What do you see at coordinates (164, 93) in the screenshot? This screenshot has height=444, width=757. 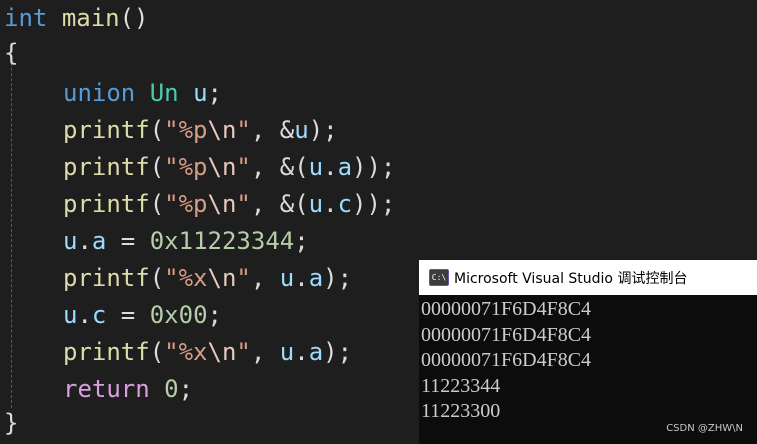 I see `type-un: Un` at bounding box center [164, 93].